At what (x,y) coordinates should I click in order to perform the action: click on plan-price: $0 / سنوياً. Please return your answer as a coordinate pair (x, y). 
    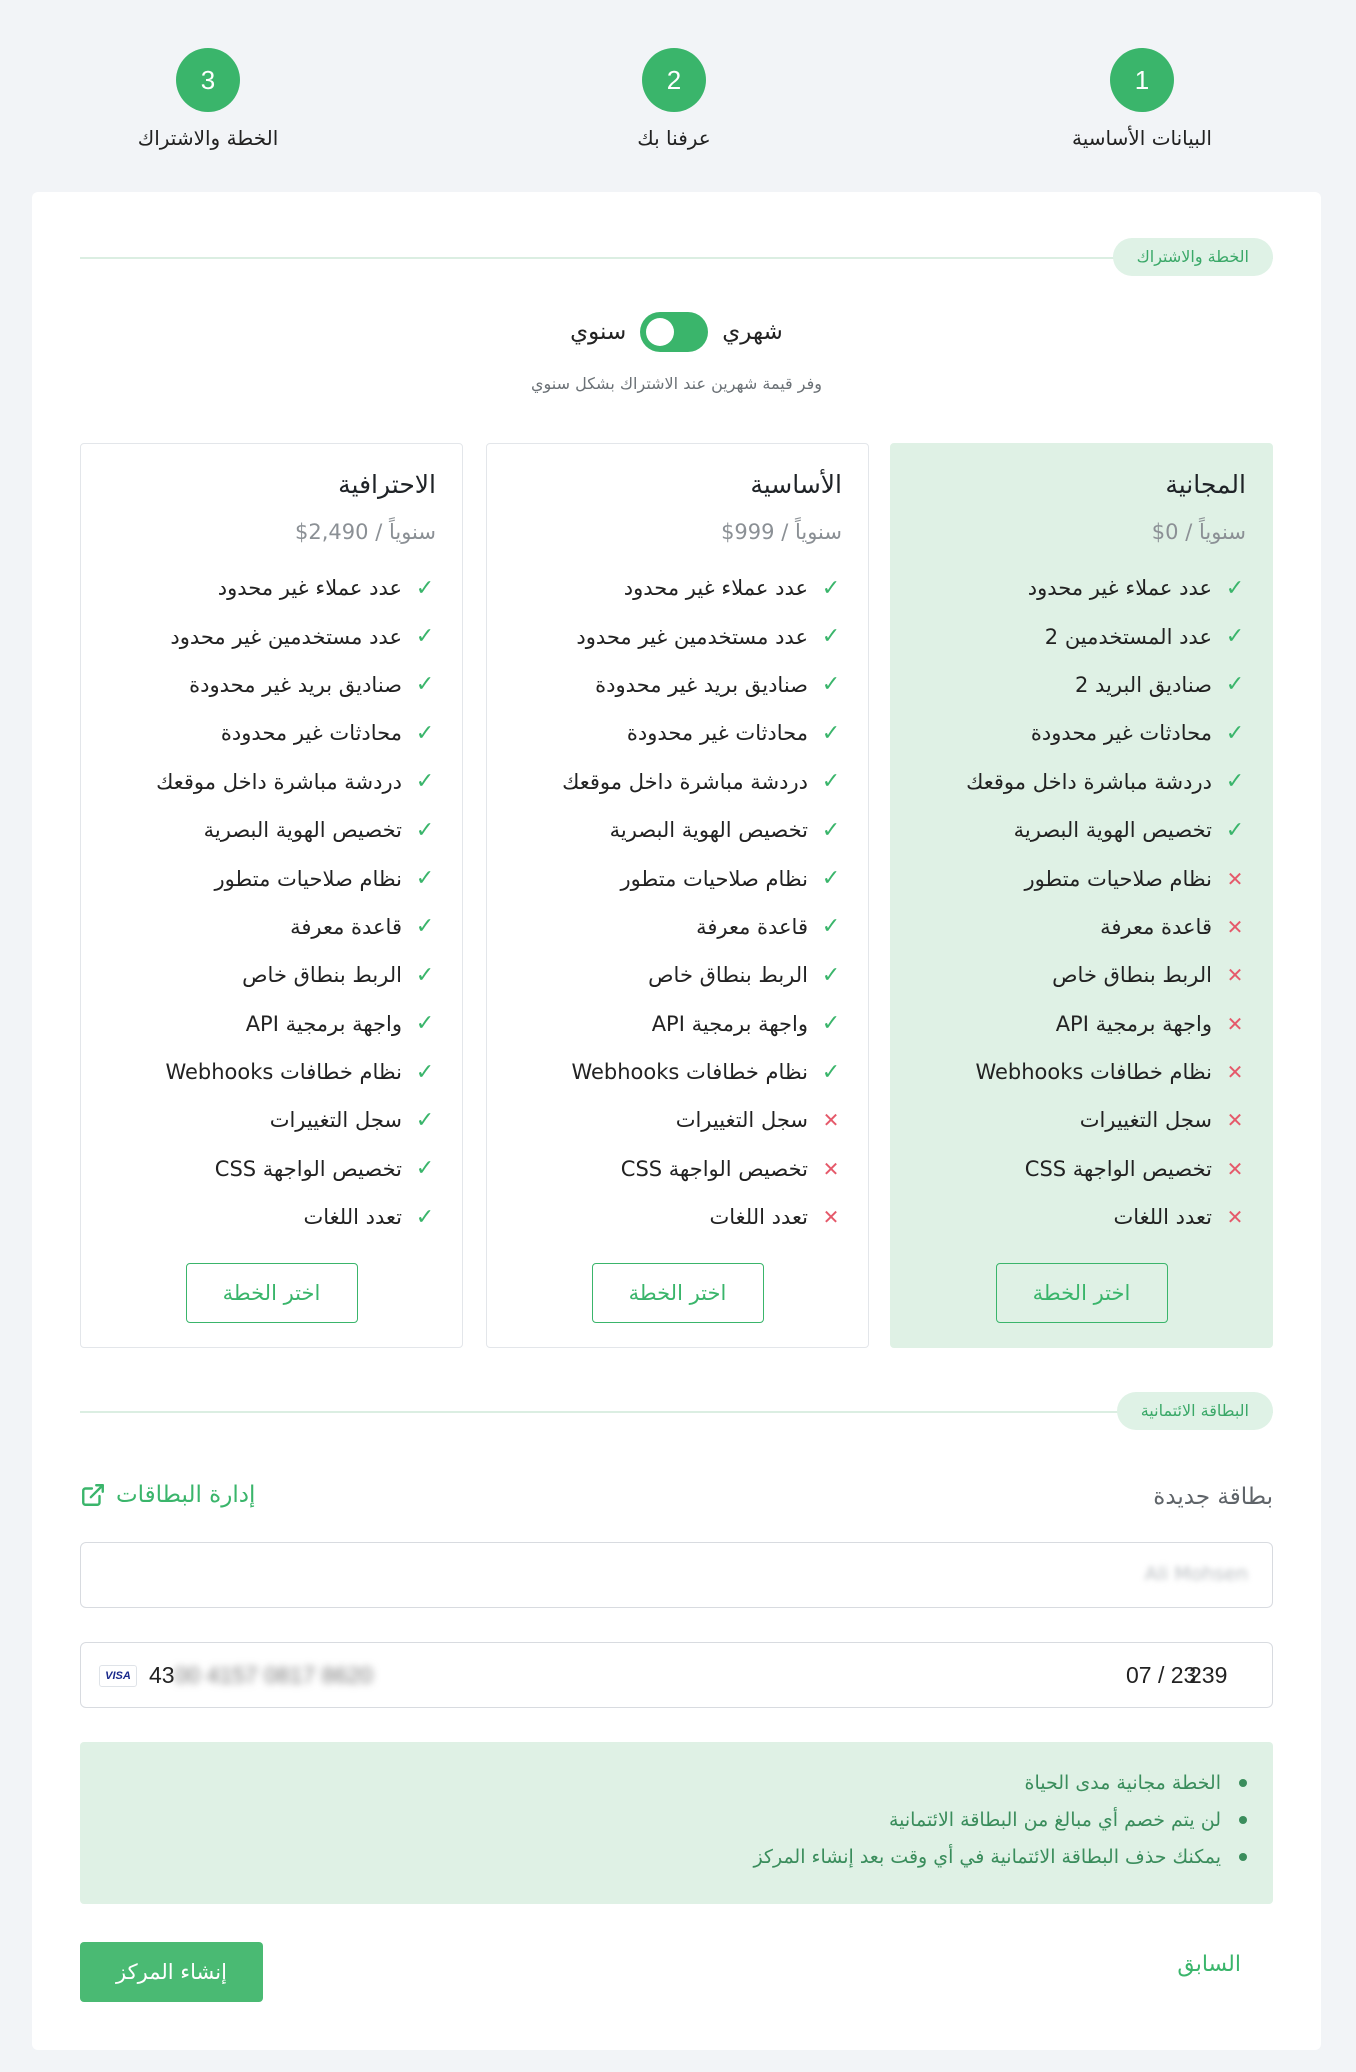
    Looking at the image, I should click on (1199, 532).